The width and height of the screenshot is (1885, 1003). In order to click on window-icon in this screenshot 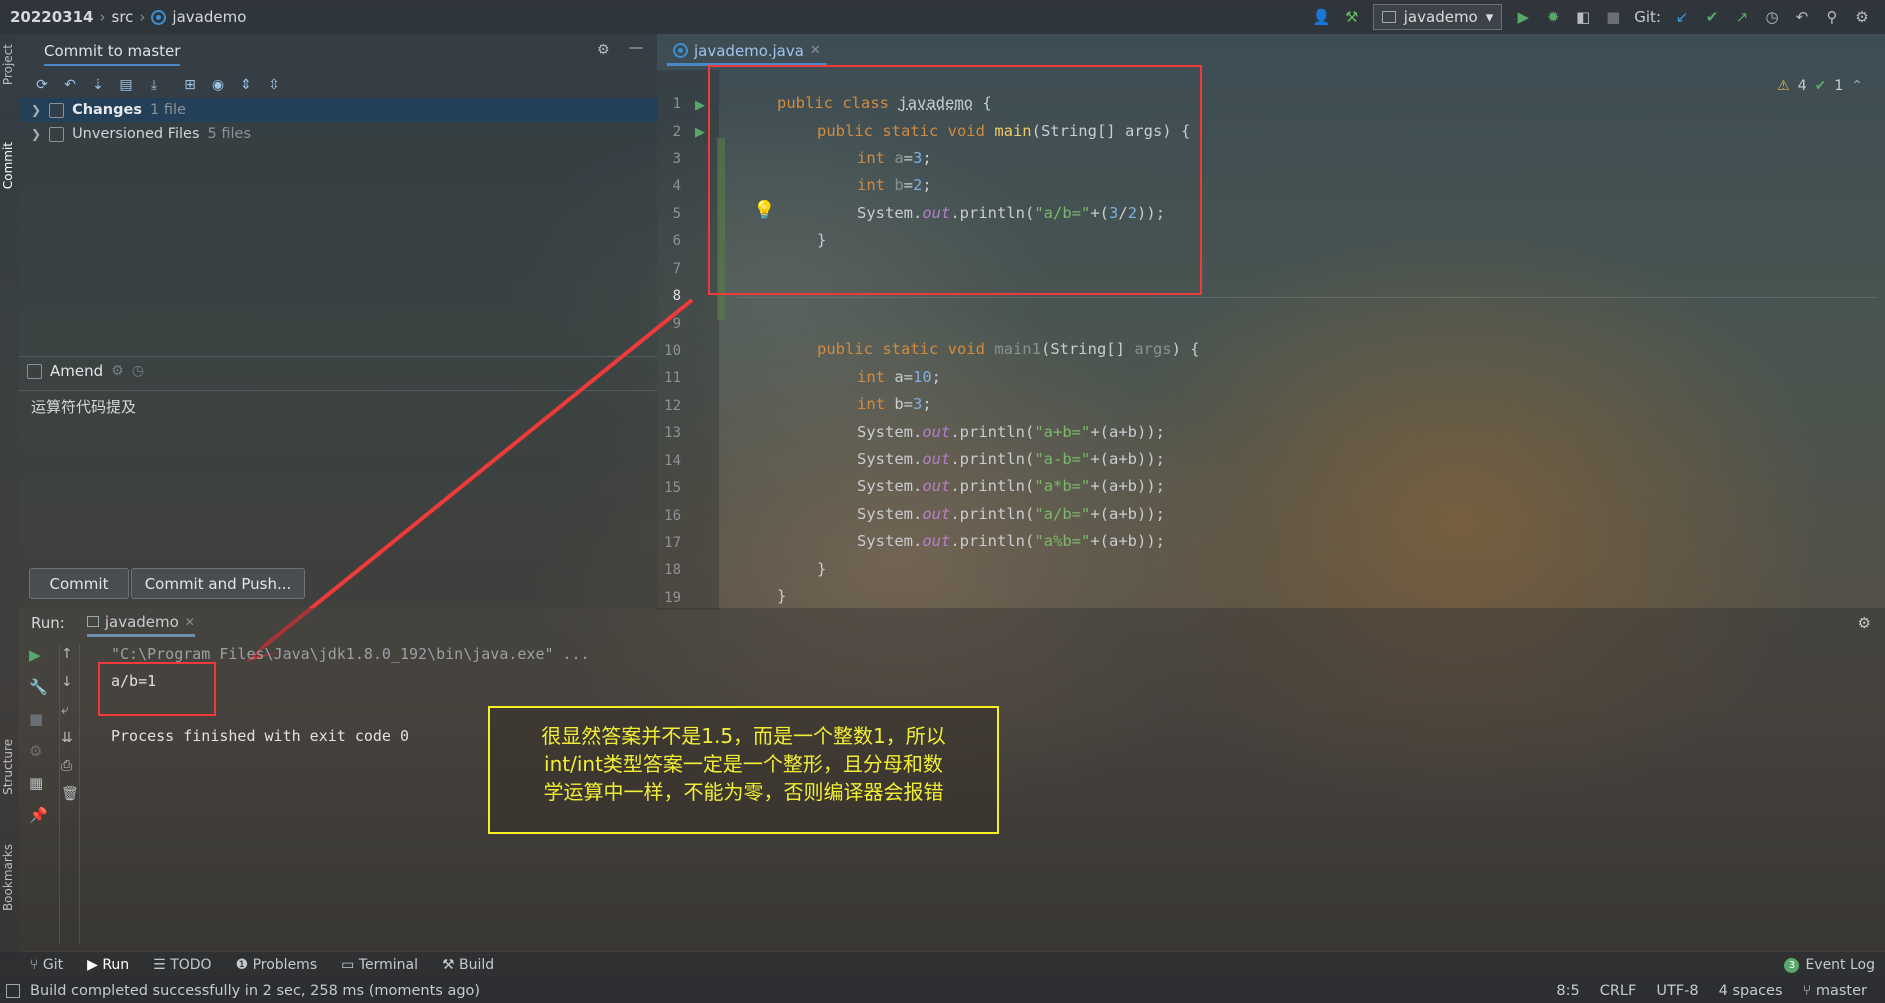, I will do `click(13, 990)`.